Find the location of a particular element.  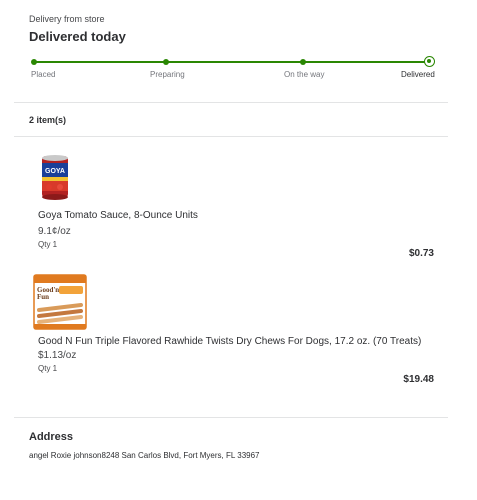

progress-line is located at coordinates (231, 62).